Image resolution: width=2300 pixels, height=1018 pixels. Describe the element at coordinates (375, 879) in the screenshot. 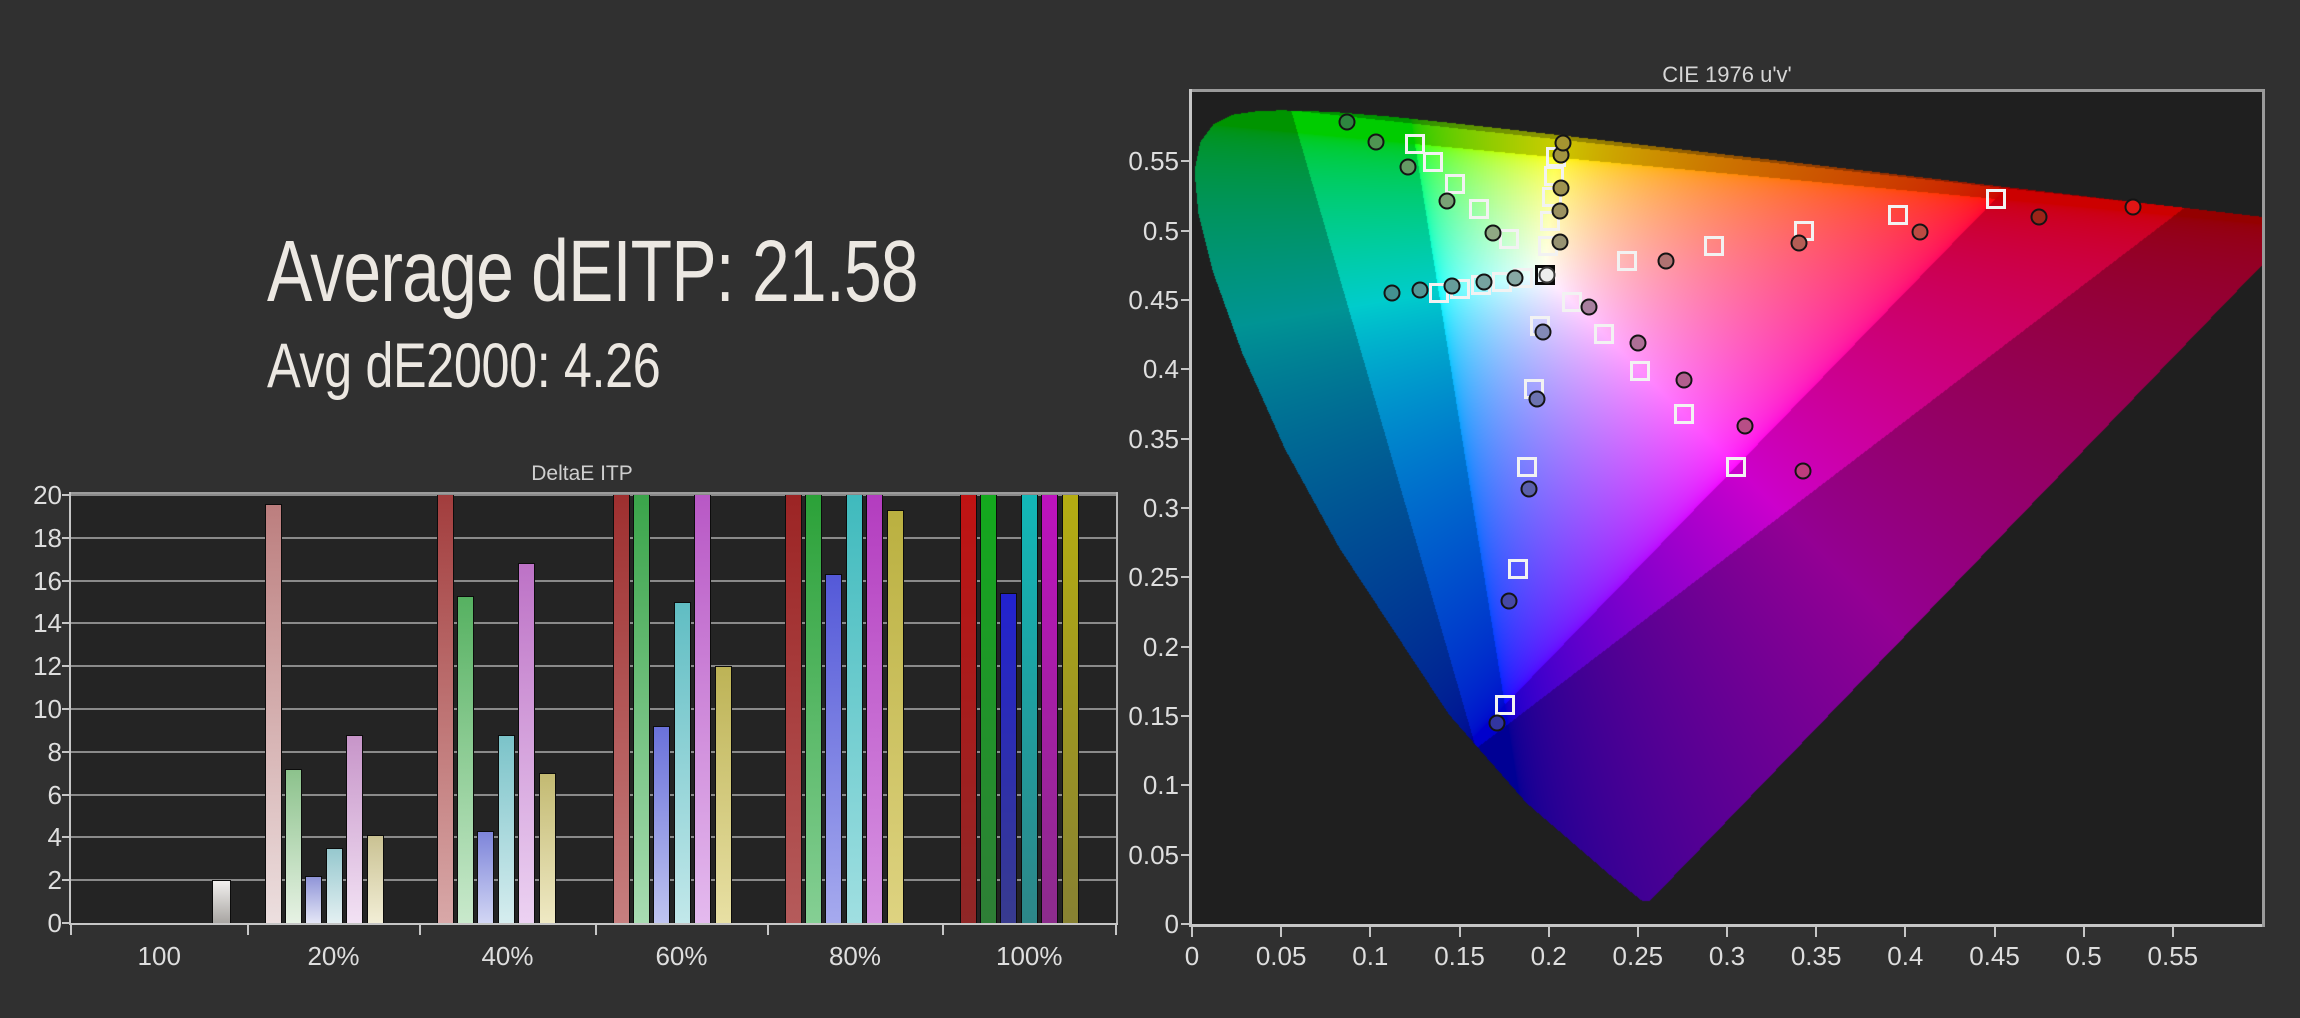

I see `bar-yellow-20pct` at that location.